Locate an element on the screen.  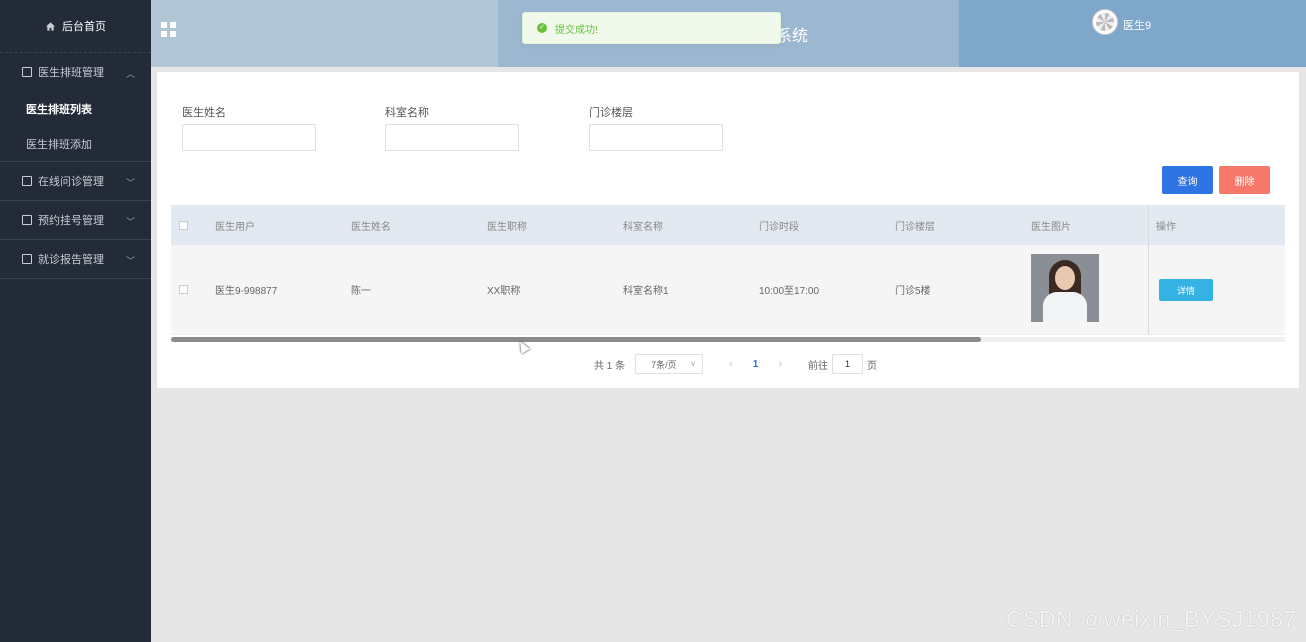
sidebar-group-report: 就诊报告管理 ﹀ is located at coordinates (75, 259).